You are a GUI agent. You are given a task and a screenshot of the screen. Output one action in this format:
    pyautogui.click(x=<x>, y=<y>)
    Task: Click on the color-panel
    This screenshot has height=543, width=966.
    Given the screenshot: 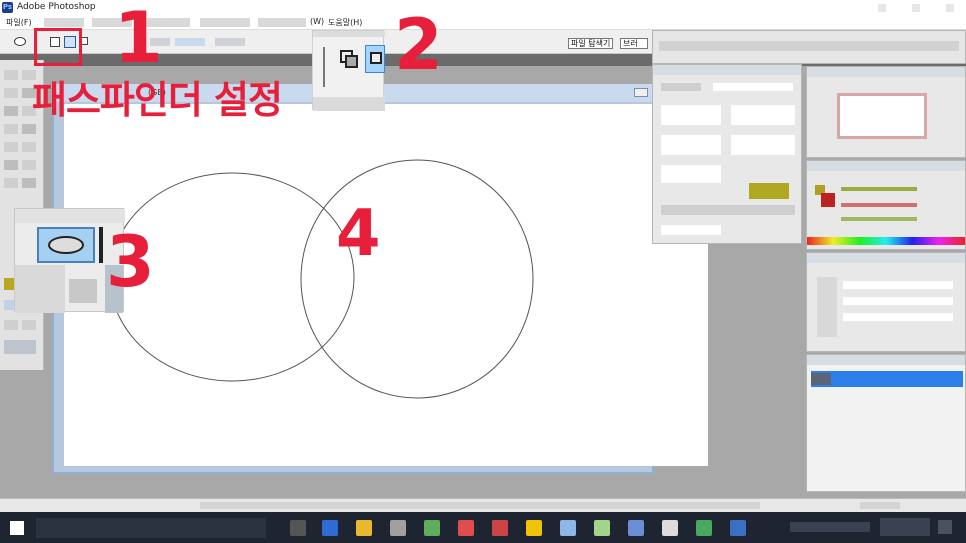 What is the action you would take?
    pyautogui.click(x=886, y=205)
    